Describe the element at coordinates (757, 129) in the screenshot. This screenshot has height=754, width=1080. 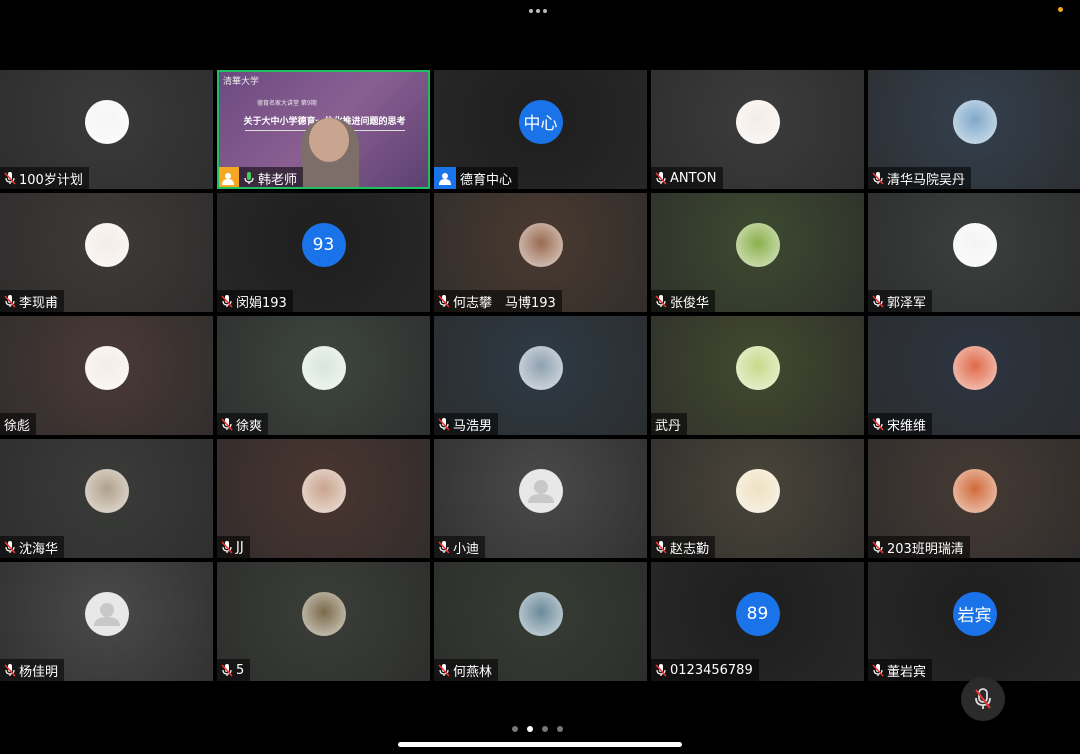
I see `participant-tile: ANTON` at that location.